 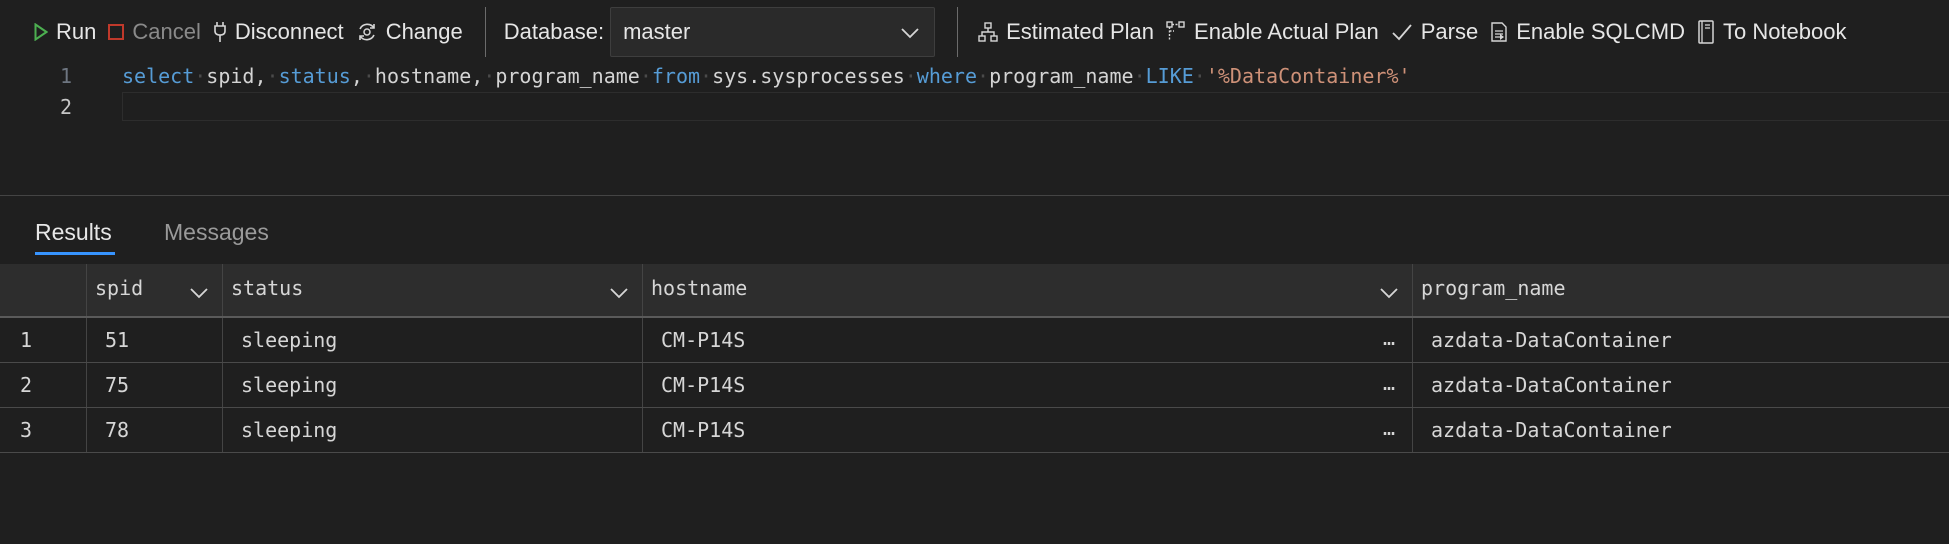 What do you see at coordinates (676, 76) in the screenshot?
I see `token-from: from` at bounding box center [676, 76].